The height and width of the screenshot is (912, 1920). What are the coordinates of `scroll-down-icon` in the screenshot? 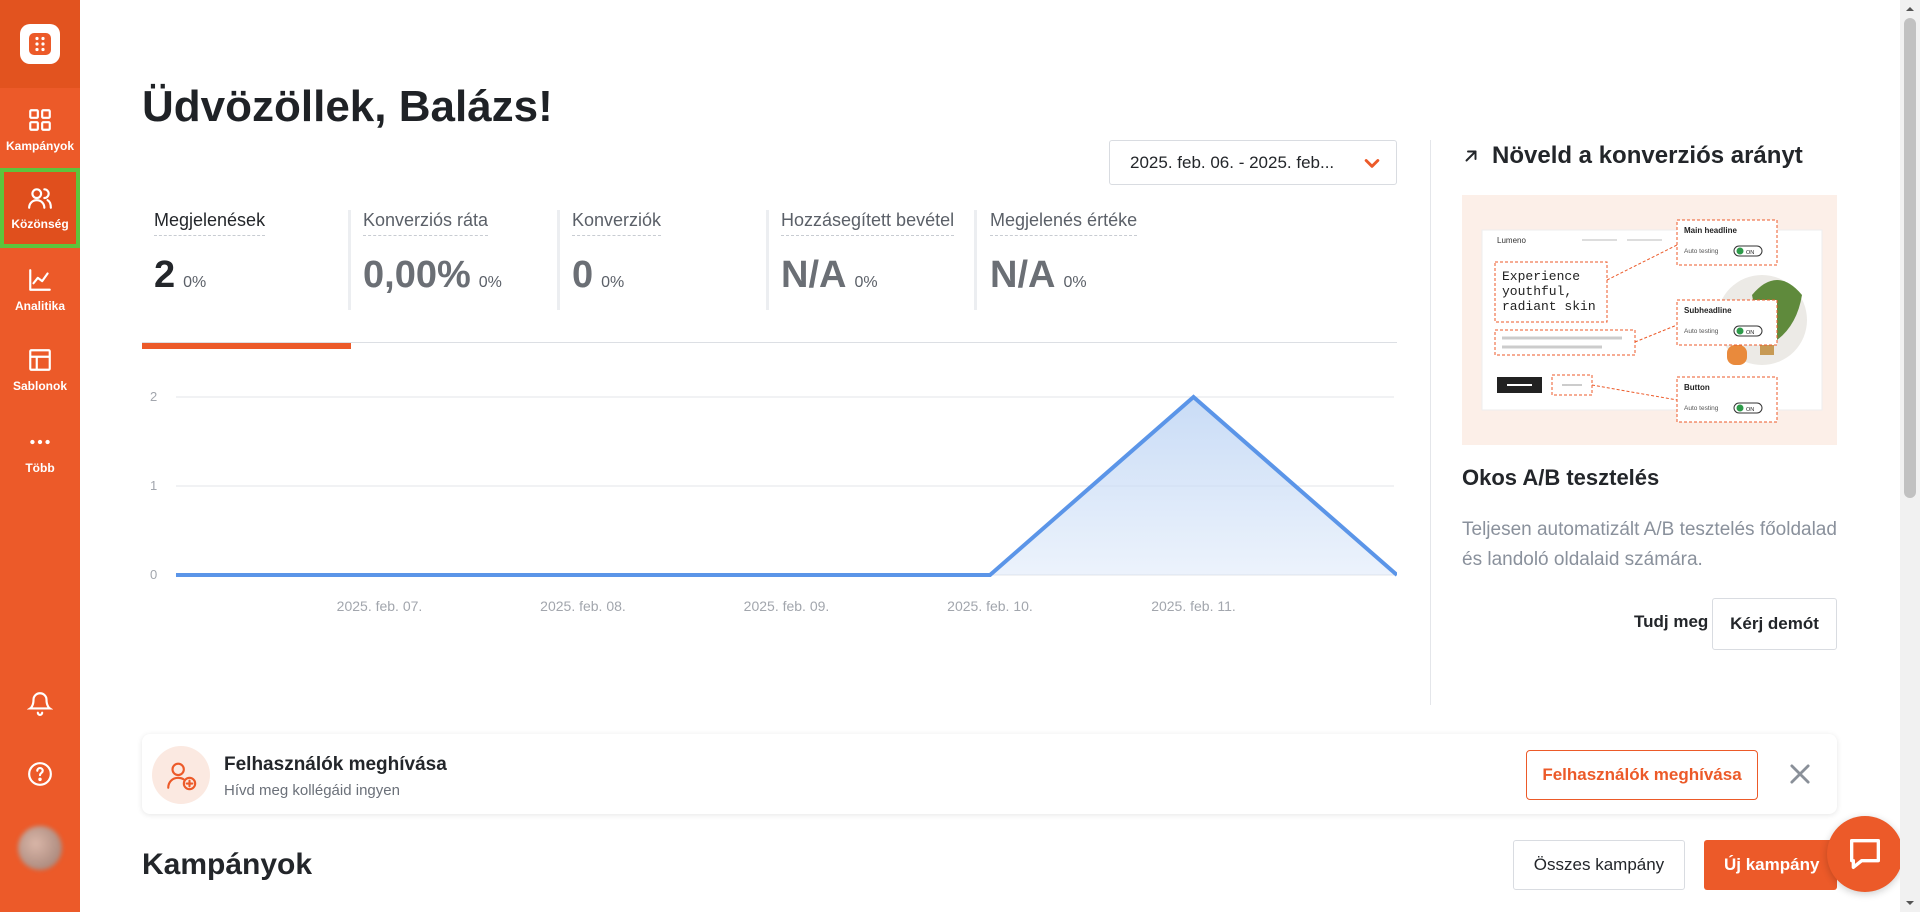 It's located at (1910, 903).